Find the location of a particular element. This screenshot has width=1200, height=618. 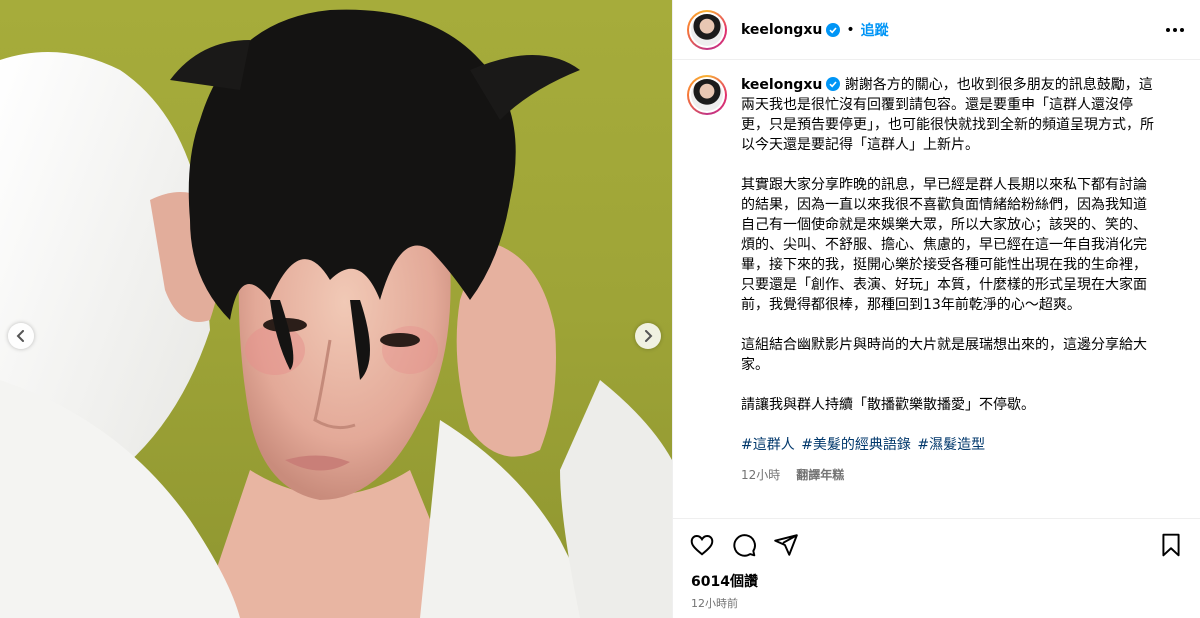

carousel-prev-button is located at coordinates (21, 336).